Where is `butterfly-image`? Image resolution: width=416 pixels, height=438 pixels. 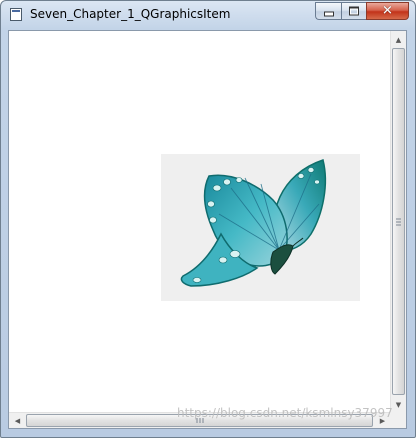
butterfly-image is located at coordinates (253, 223).